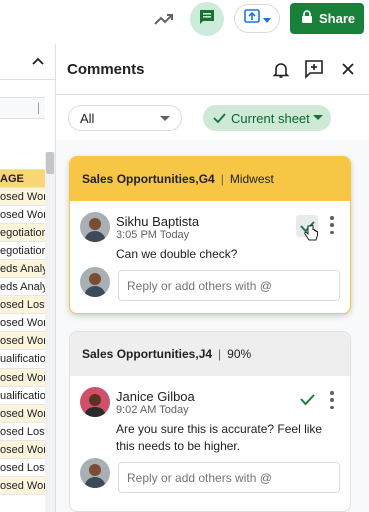 This screenshot has width=369, height=512. What do you see at coordinates (27, 62) in the screenshot?
I see `sheet-header-bar` at bounding box center [27, 62].